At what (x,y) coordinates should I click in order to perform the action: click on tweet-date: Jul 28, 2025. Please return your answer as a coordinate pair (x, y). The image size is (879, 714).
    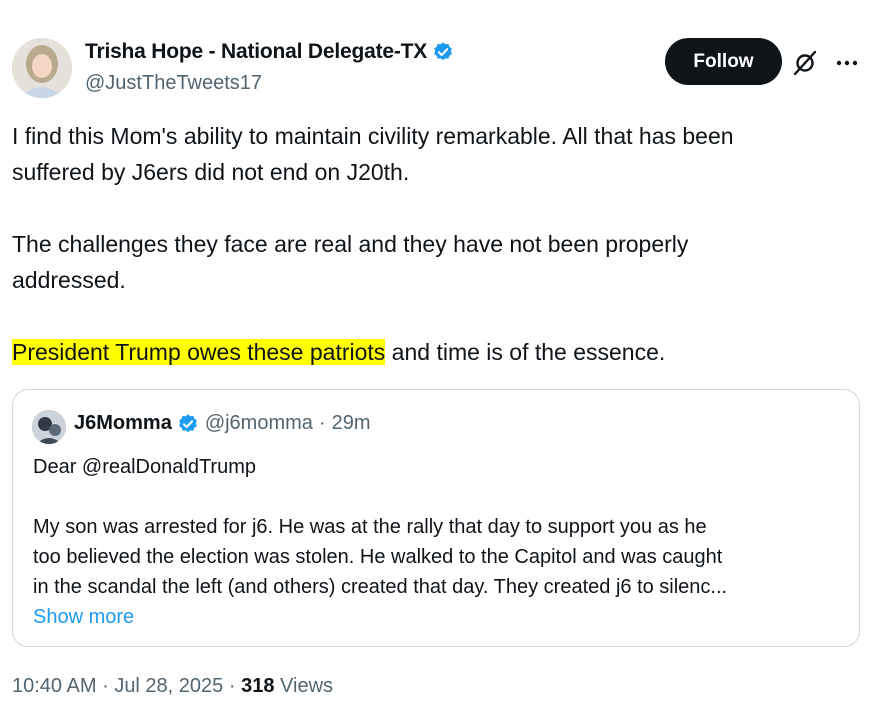
    Looking at the image, I should click on (168, 686).